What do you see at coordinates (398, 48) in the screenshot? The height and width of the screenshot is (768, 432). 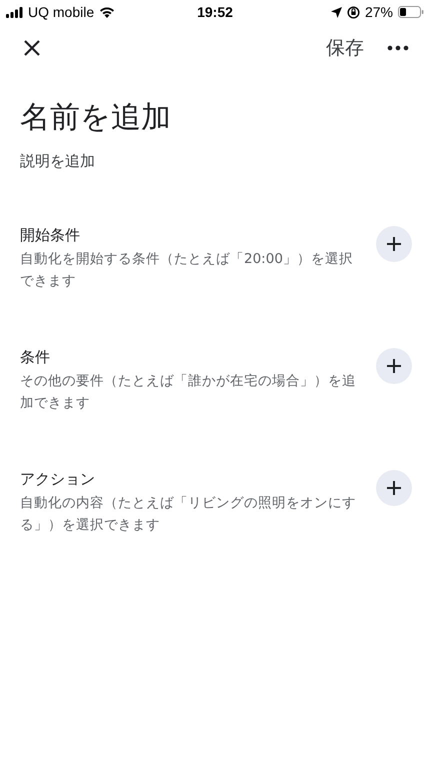 I see `more-icon` at bounding box center [398, 48].